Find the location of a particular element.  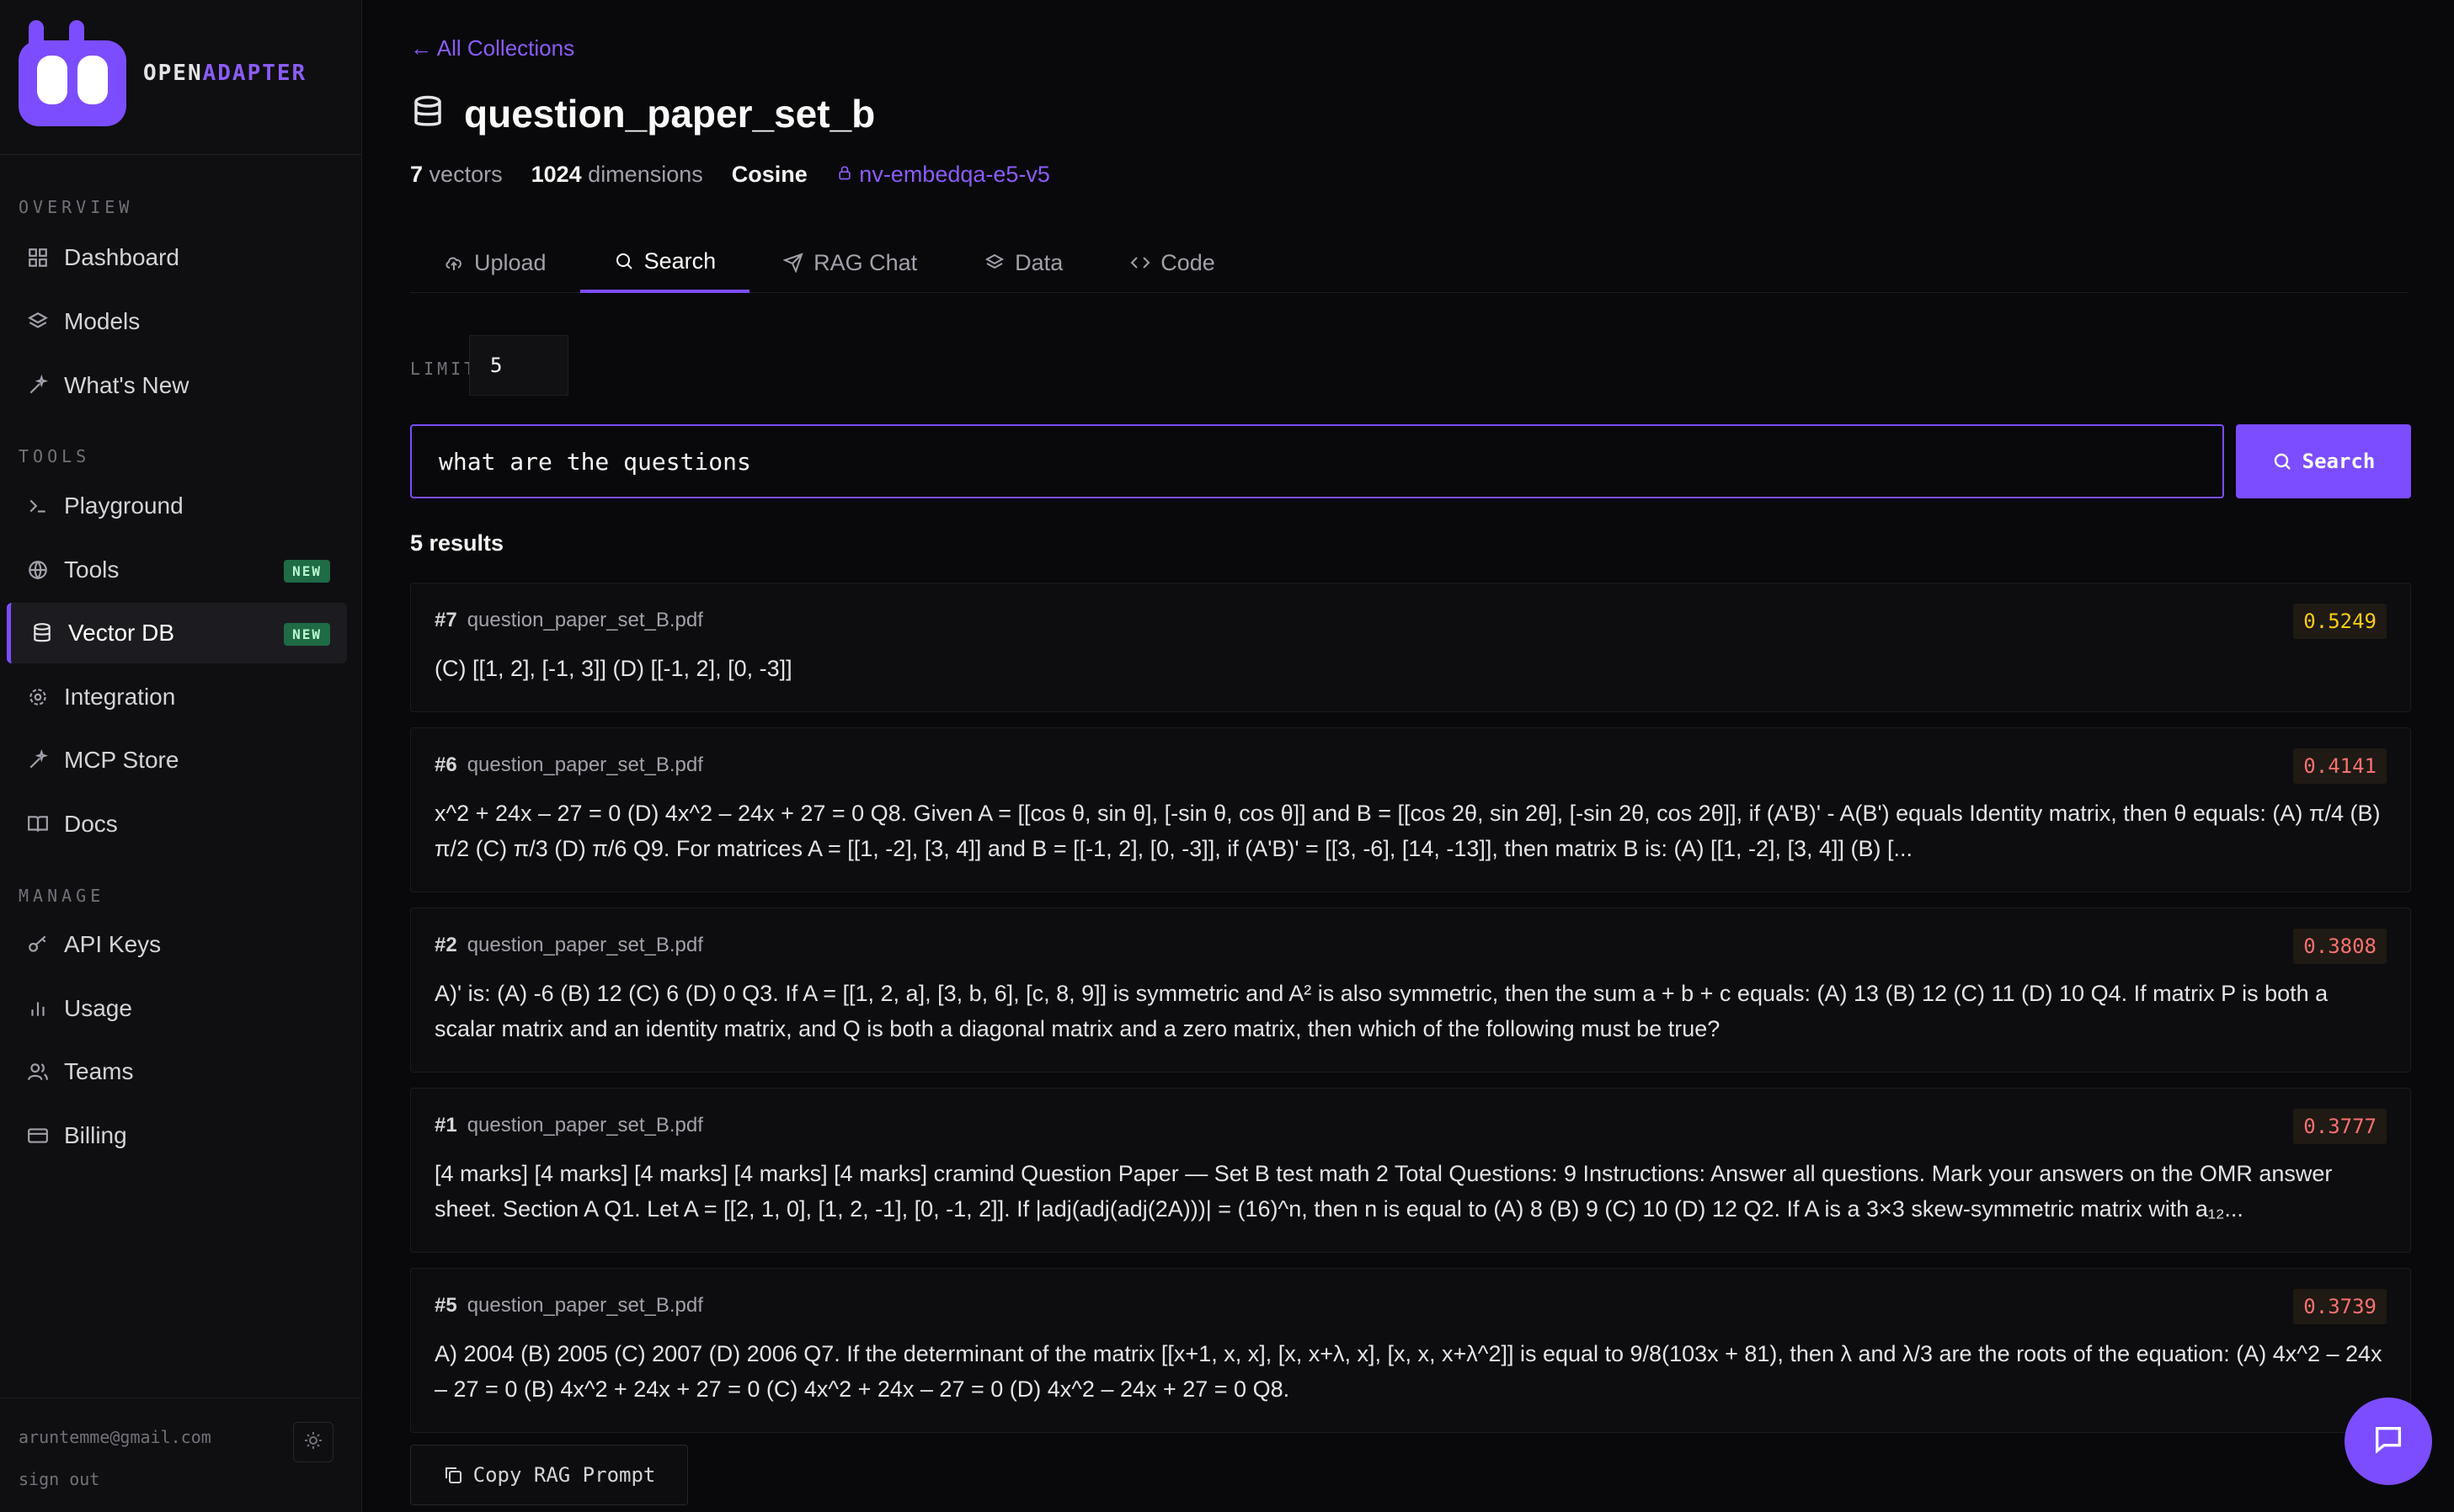

tab-label: Upload is located at coordinates (510, 262).